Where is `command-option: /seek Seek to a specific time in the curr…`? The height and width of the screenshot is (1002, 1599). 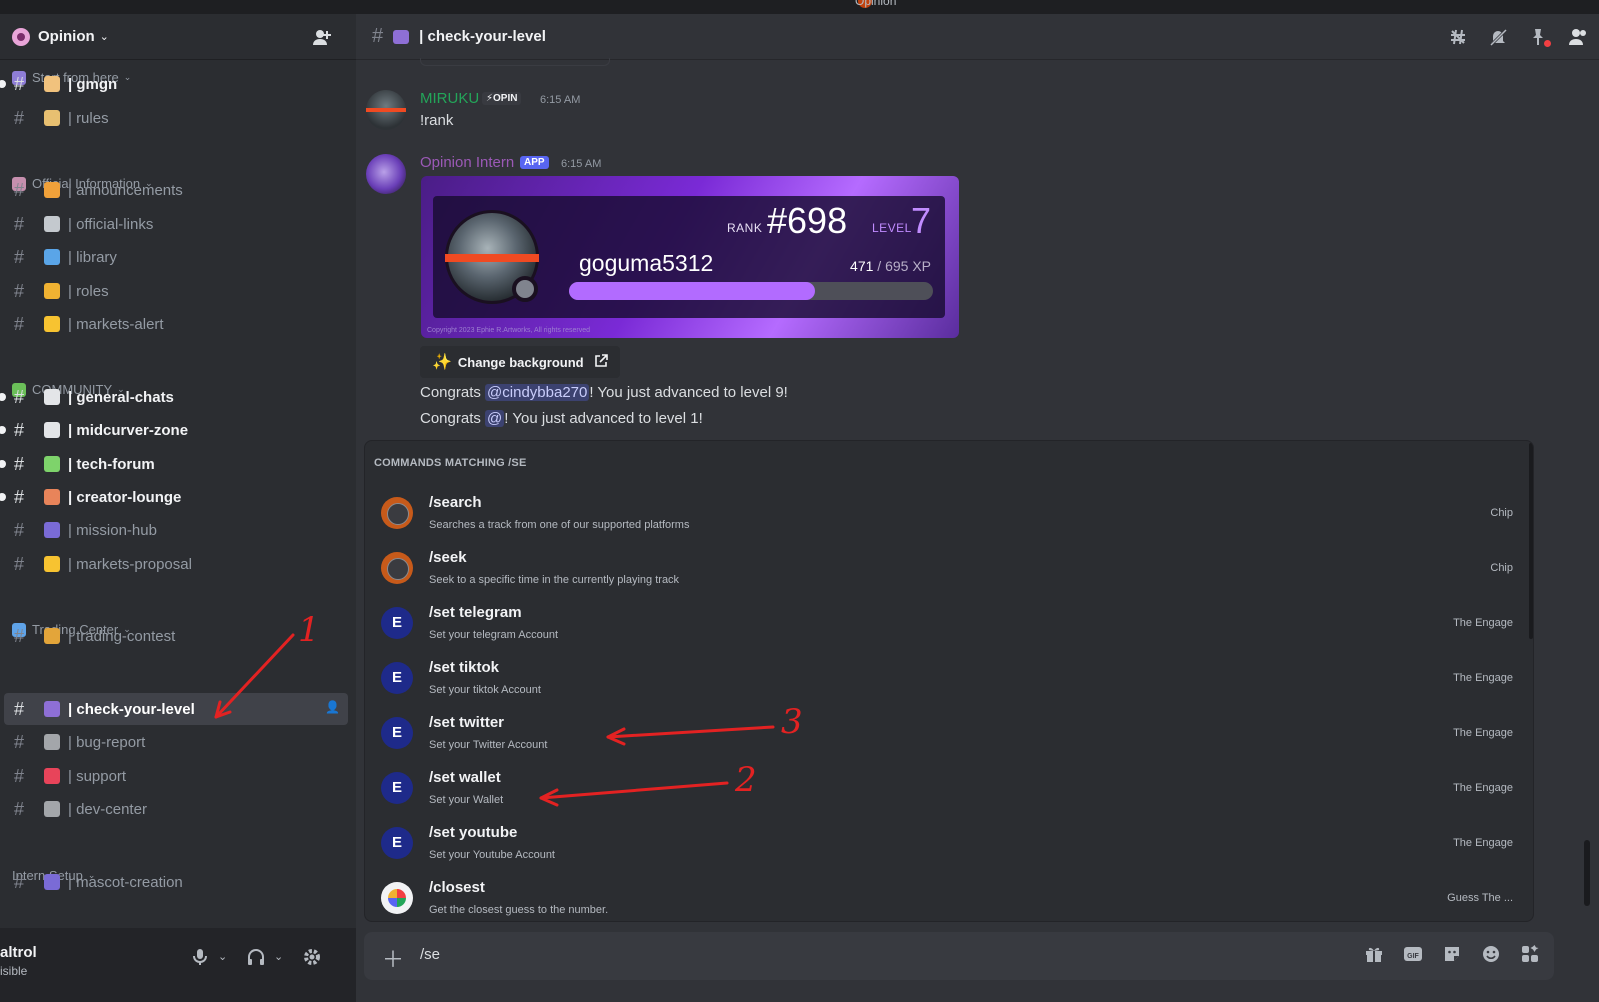 command-option: /seek Seek to a specific time in the curr… is located at coordinates (945, 569).